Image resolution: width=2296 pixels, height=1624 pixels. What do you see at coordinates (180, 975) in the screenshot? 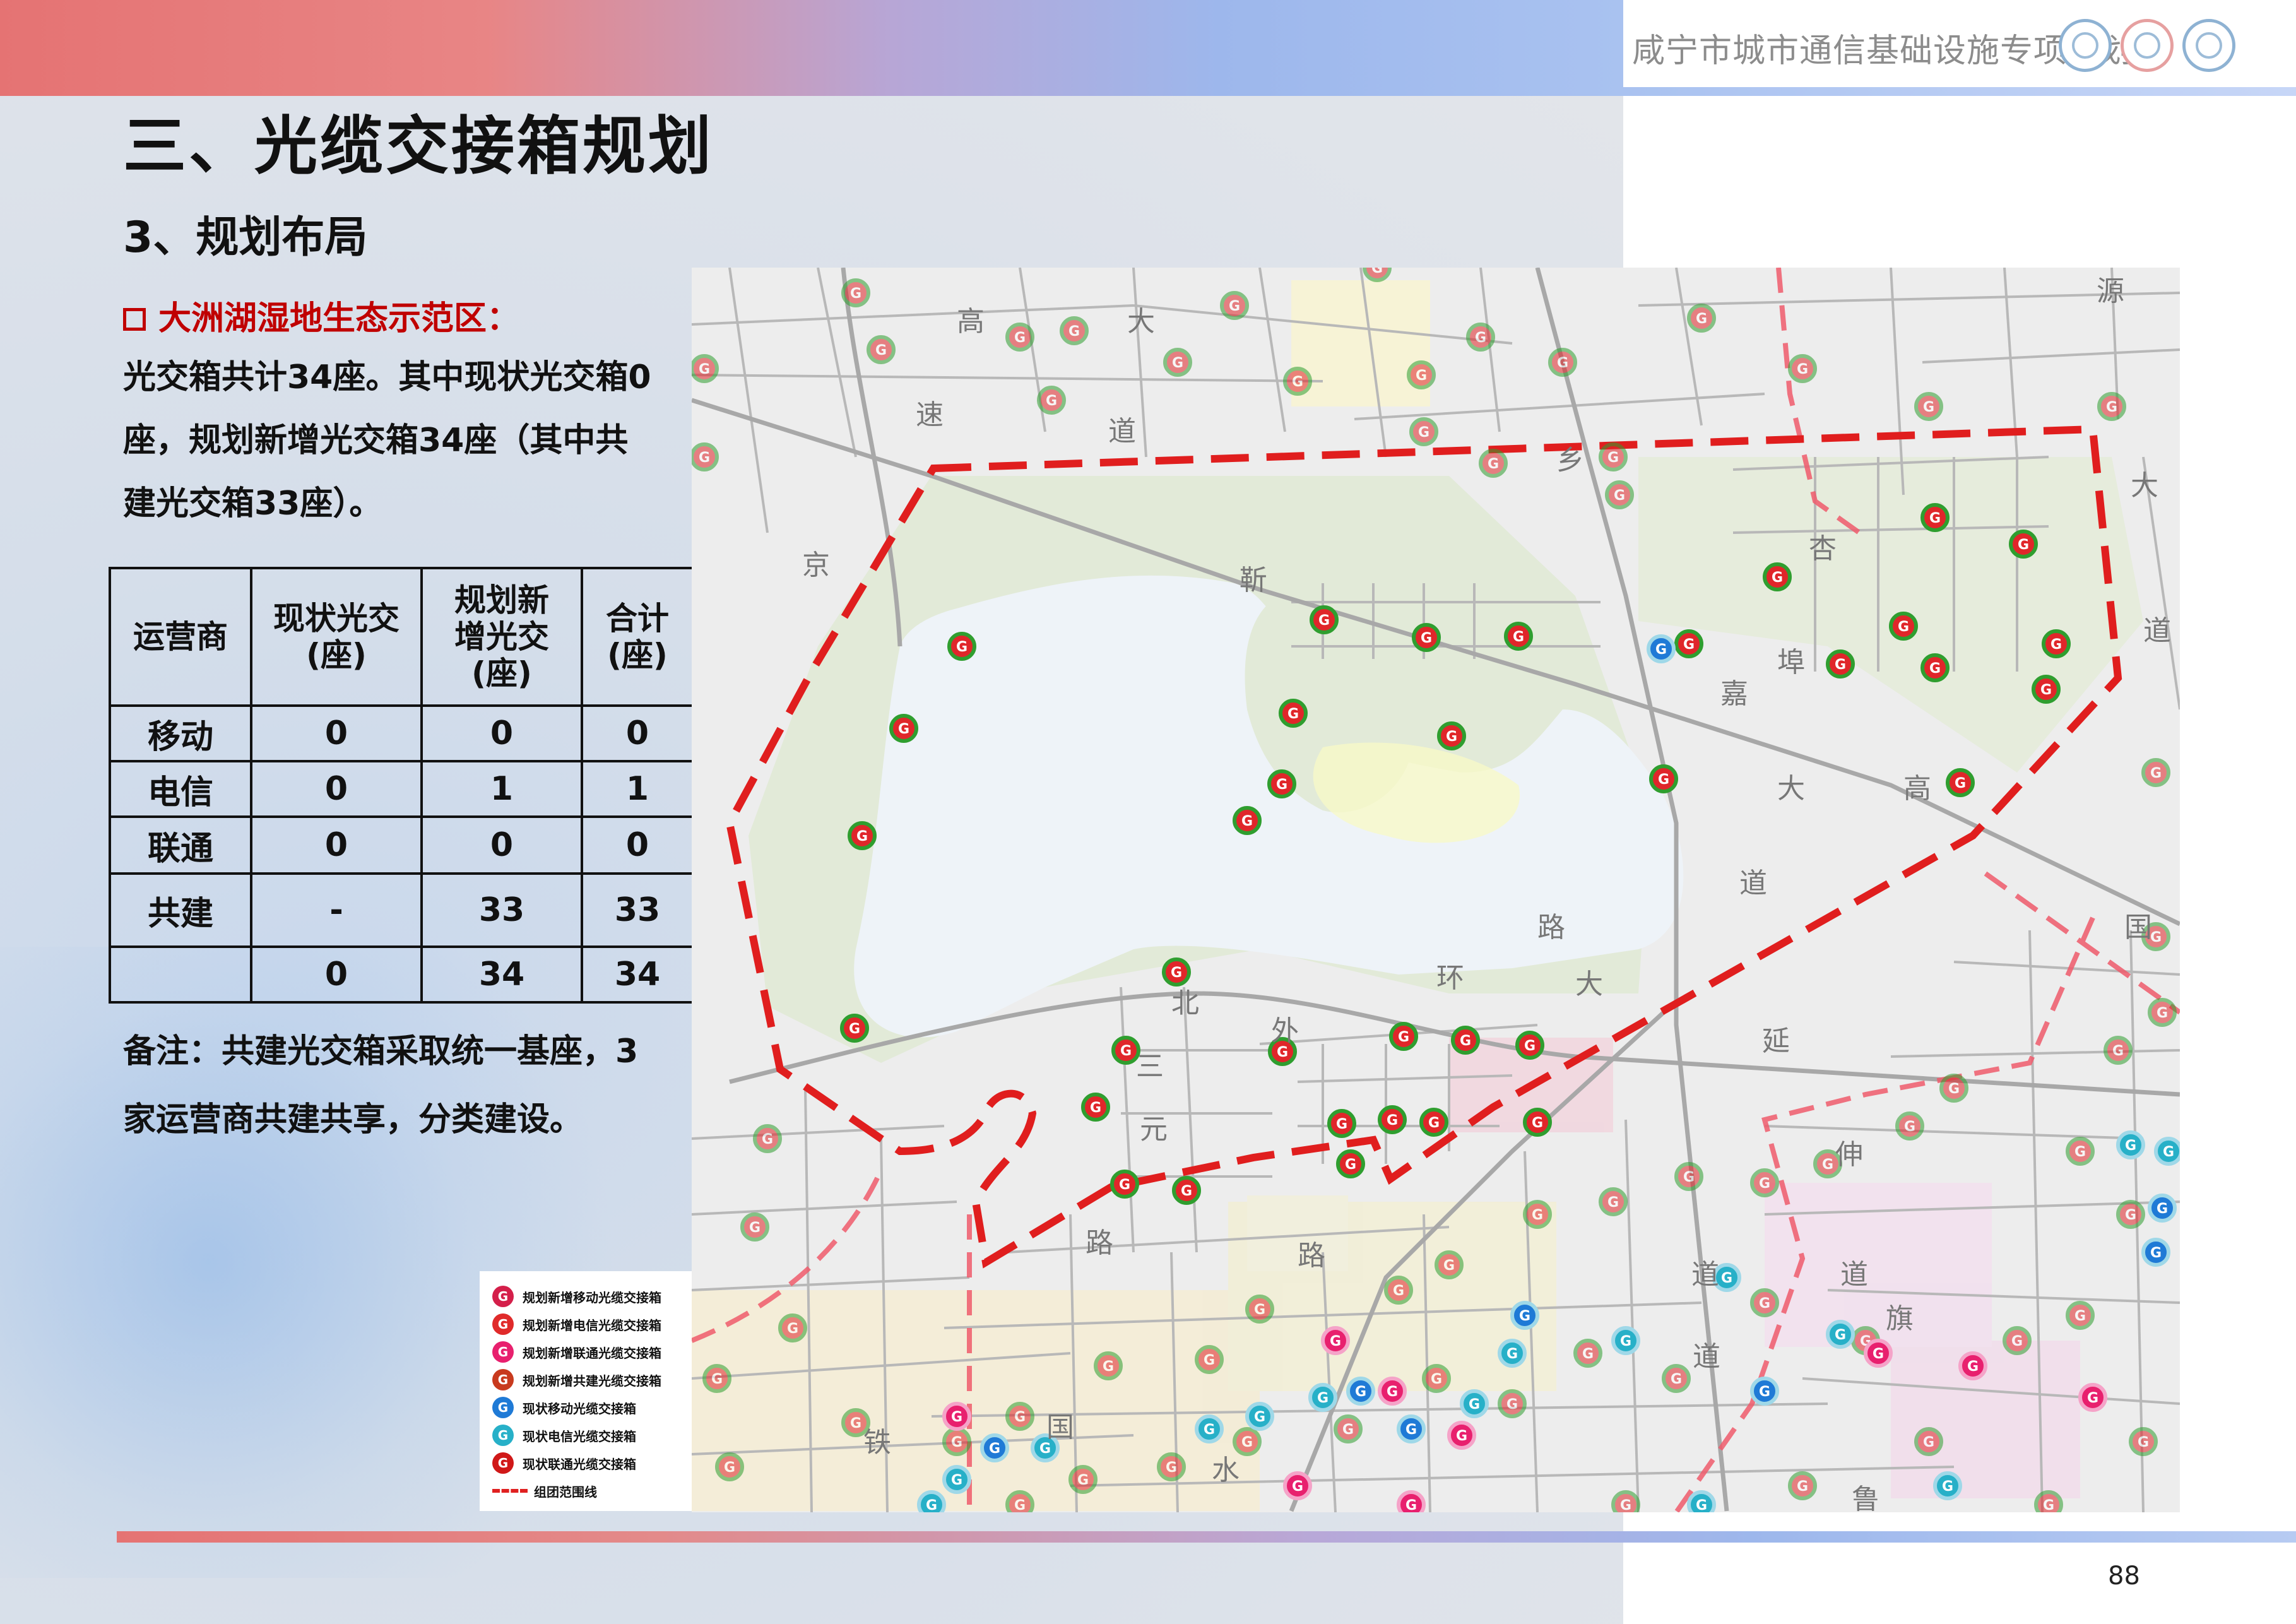
I see `cell-operator` at bounding box center [180, 975].